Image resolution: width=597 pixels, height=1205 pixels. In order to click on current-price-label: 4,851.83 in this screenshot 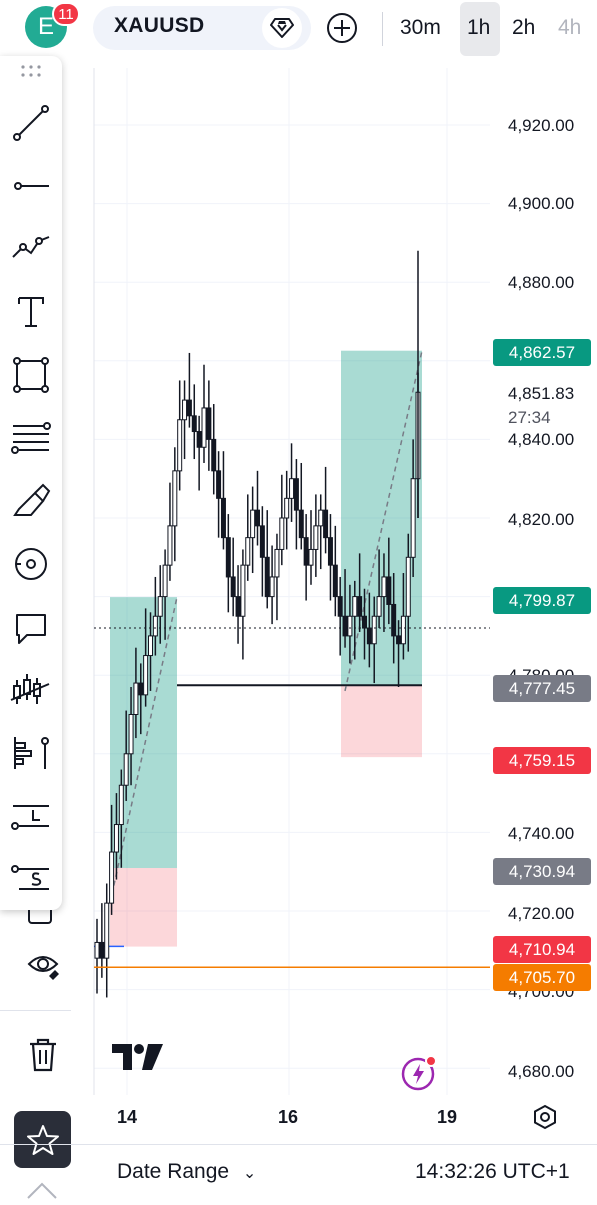, I will do `click(541, 393)`.